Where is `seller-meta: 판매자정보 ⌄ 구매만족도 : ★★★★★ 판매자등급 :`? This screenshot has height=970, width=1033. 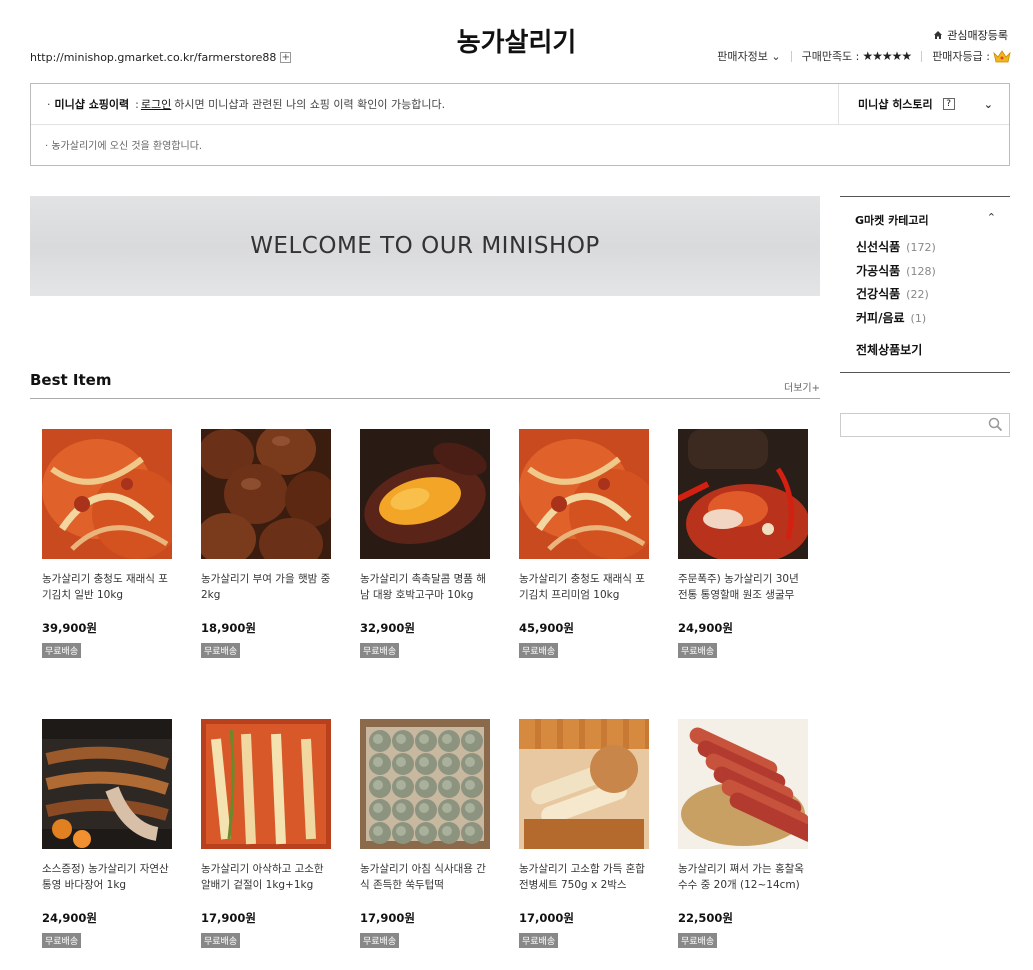
seller-meta: 판매자정보 ⌄ 구매만족도 : ★★★★★ 판매자등급 : is located at coordinates (864, 56).